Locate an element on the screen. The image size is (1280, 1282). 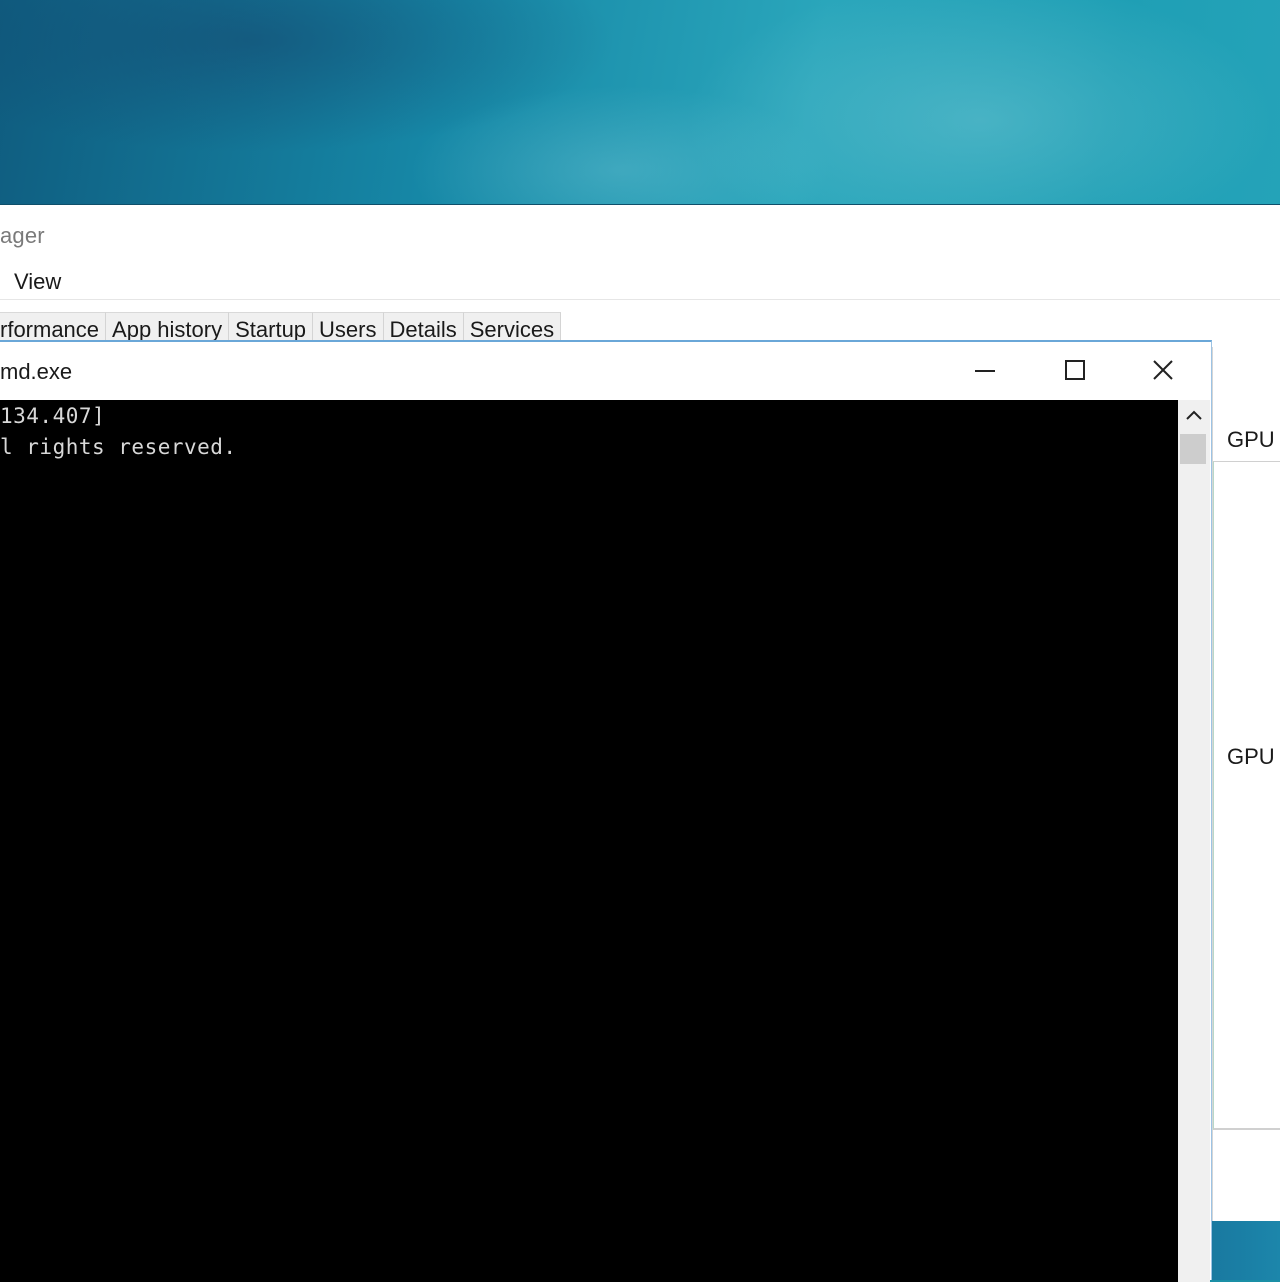
performance-panel: GPU I GPU ( is located at coordinates (1246, 784).